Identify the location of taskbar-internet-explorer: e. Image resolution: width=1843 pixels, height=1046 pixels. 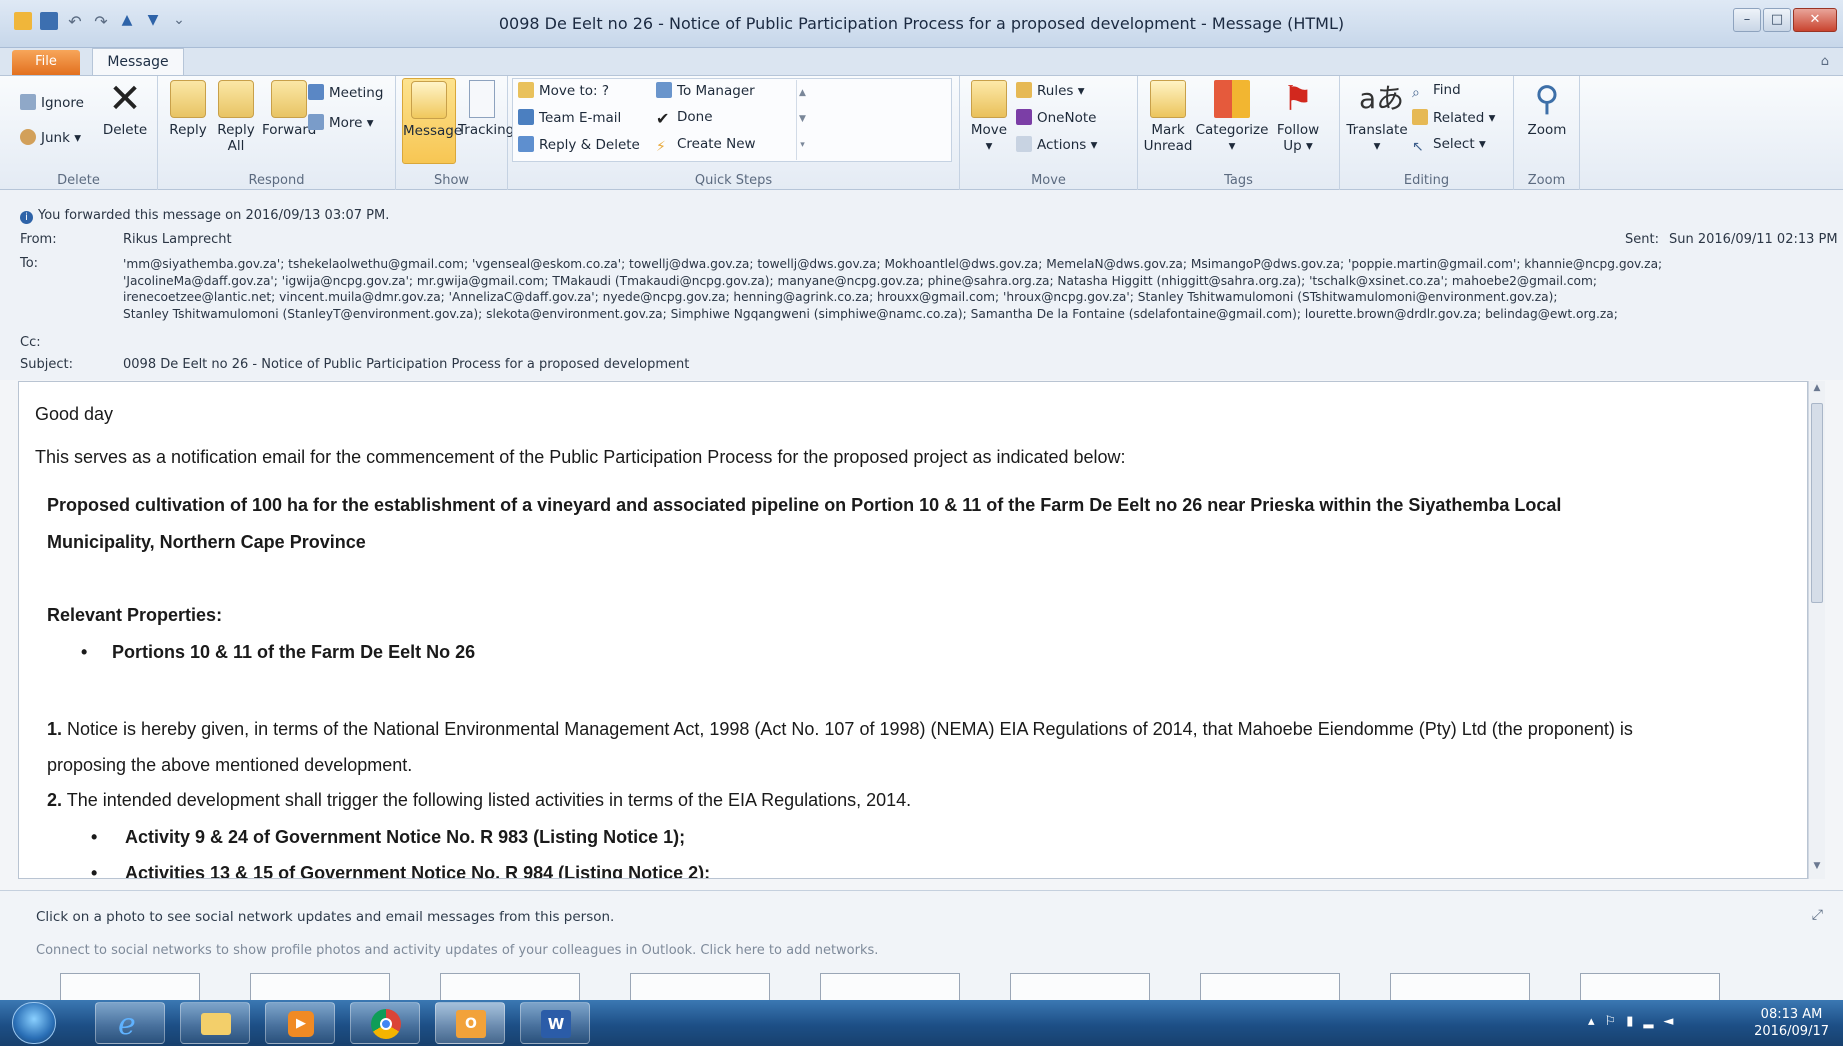
(130, 1023).